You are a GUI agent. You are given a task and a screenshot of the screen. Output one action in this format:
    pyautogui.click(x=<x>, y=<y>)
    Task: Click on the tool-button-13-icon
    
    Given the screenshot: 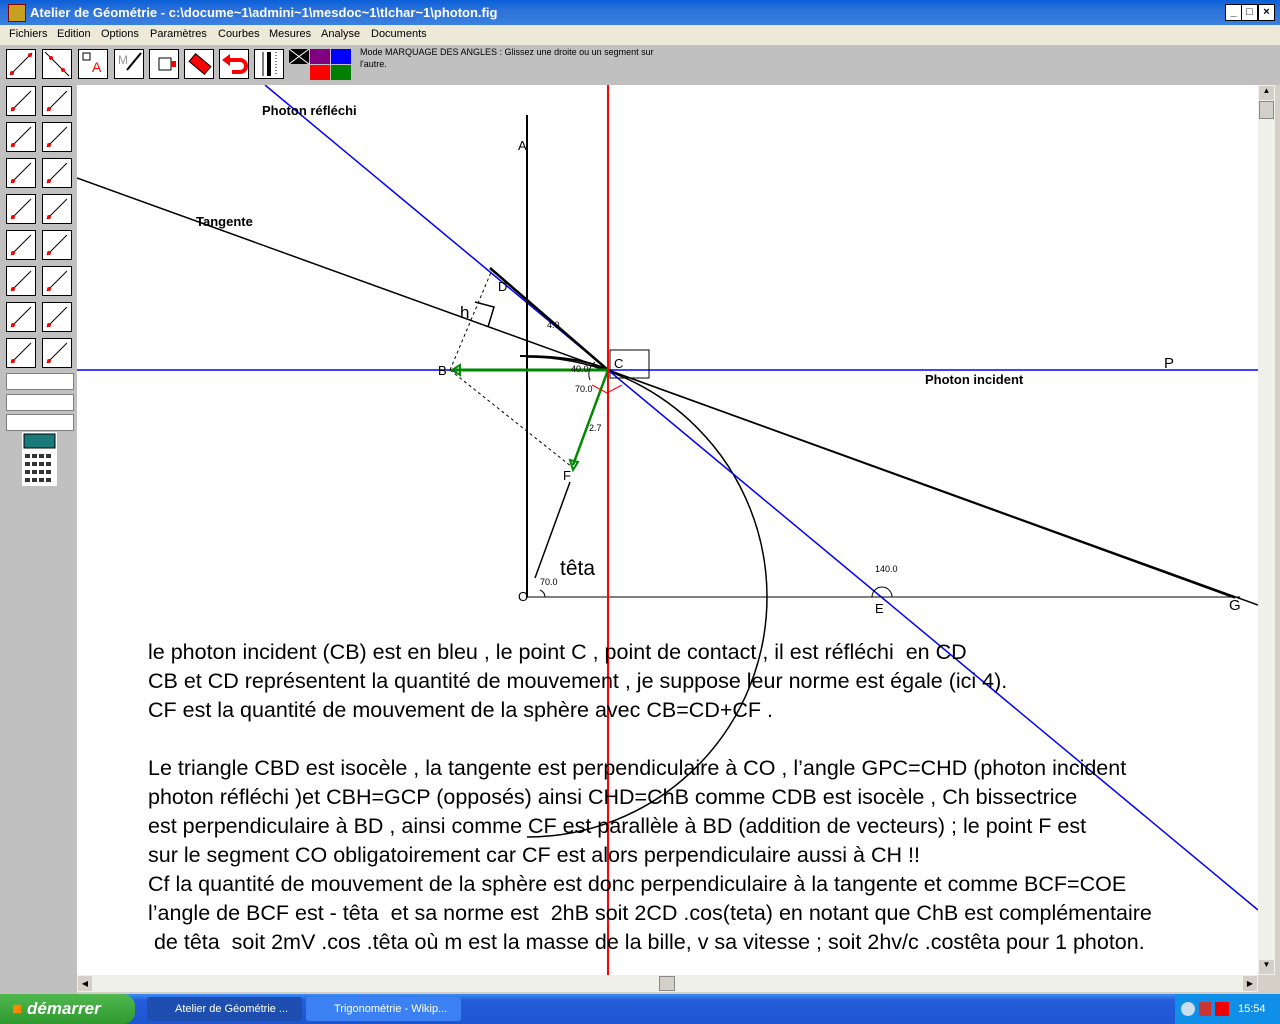 What is the action you would take?
    pyautogui.click(x=21, y=317)
    